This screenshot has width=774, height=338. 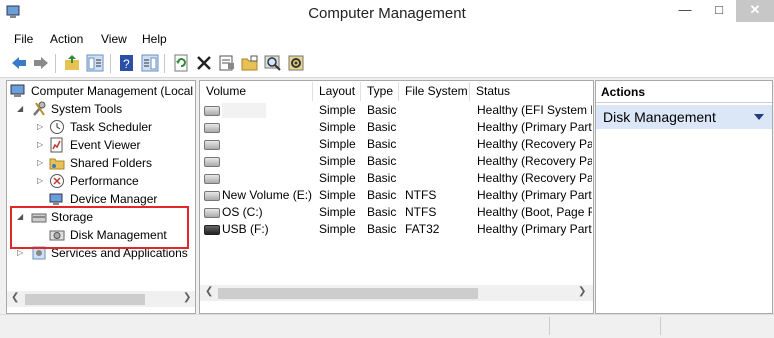 I want to click on close-button: ✕, so click(x=755, y=11).